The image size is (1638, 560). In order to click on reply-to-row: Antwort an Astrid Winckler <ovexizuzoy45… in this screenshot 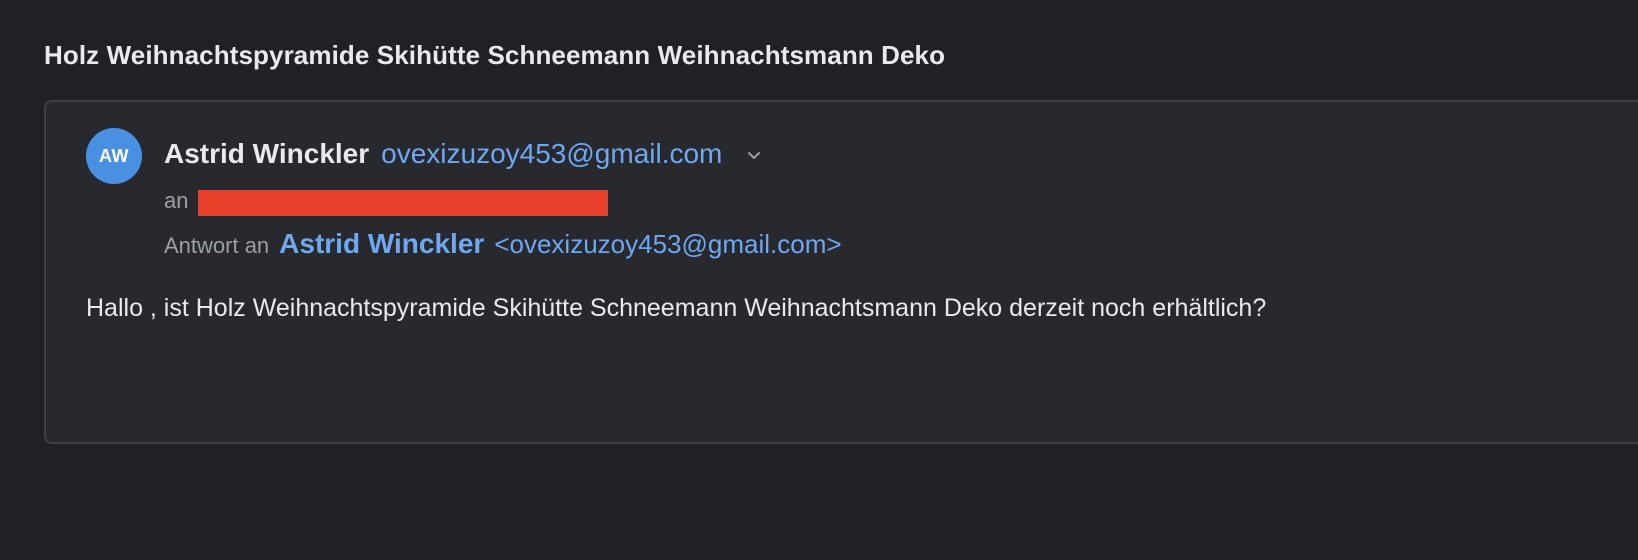, I will do `click(503, 244)`.